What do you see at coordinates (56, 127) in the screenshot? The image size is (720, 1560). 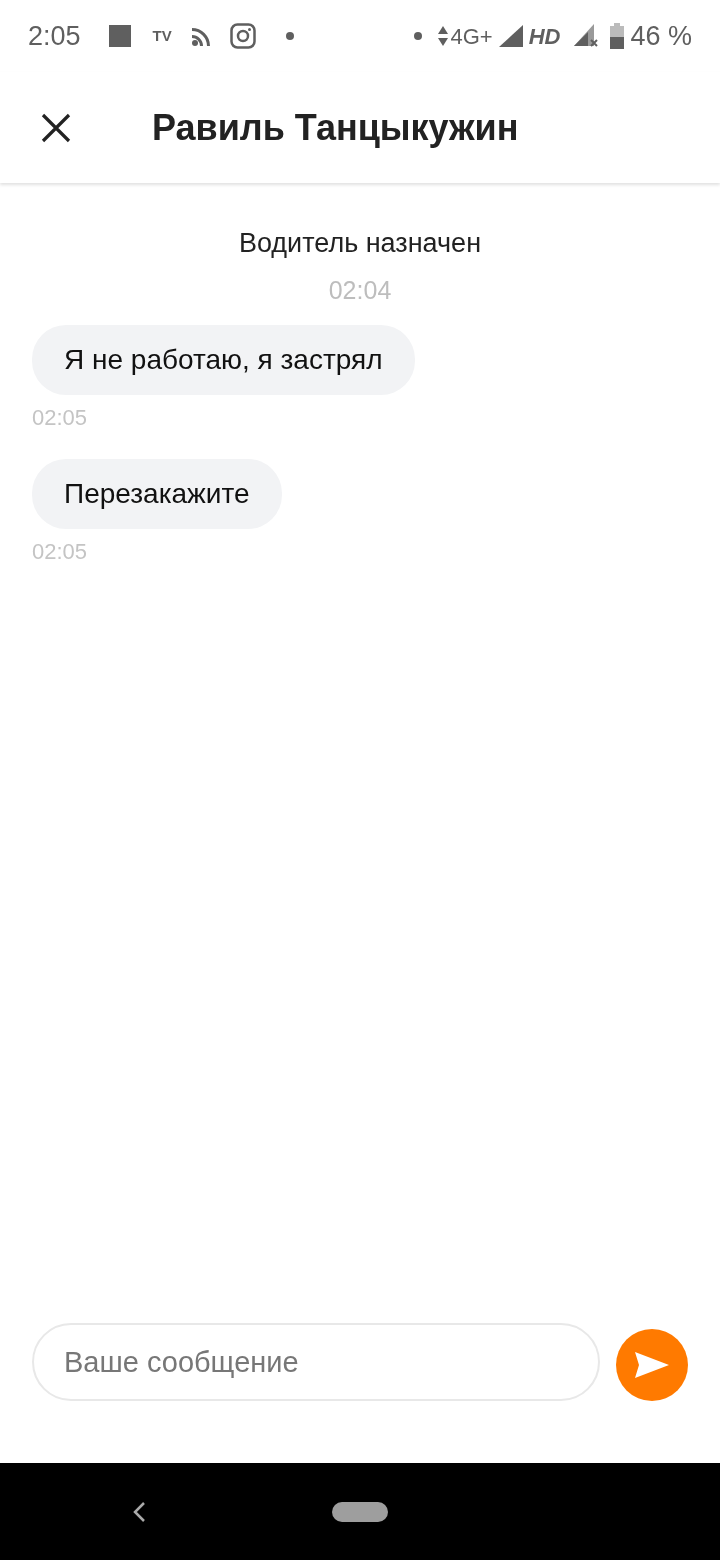 I see `close-icon` at bounding box center [56, 127].